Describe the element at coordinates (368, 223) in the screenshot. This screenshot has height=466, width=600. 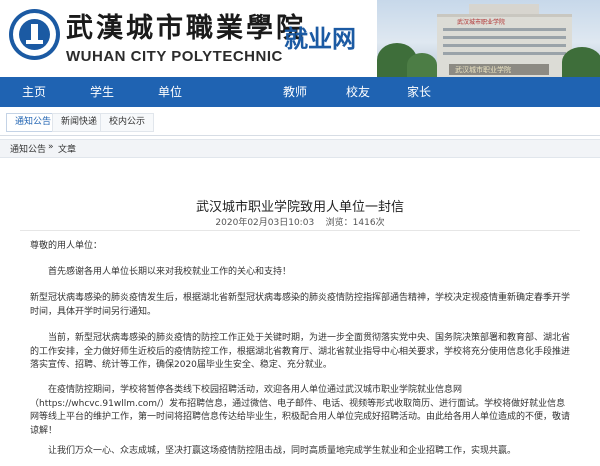
I see `article-views: 1416次` at that location.